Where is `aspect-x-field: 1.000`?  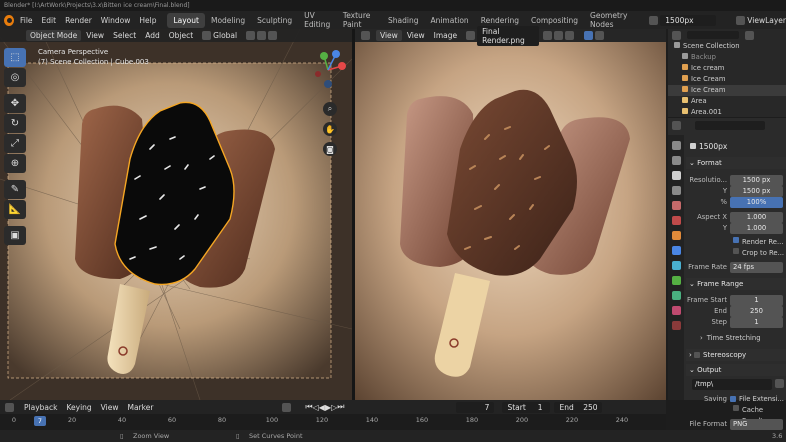
aspect-x-field: 1.000 is located at coordinates (756, 217).